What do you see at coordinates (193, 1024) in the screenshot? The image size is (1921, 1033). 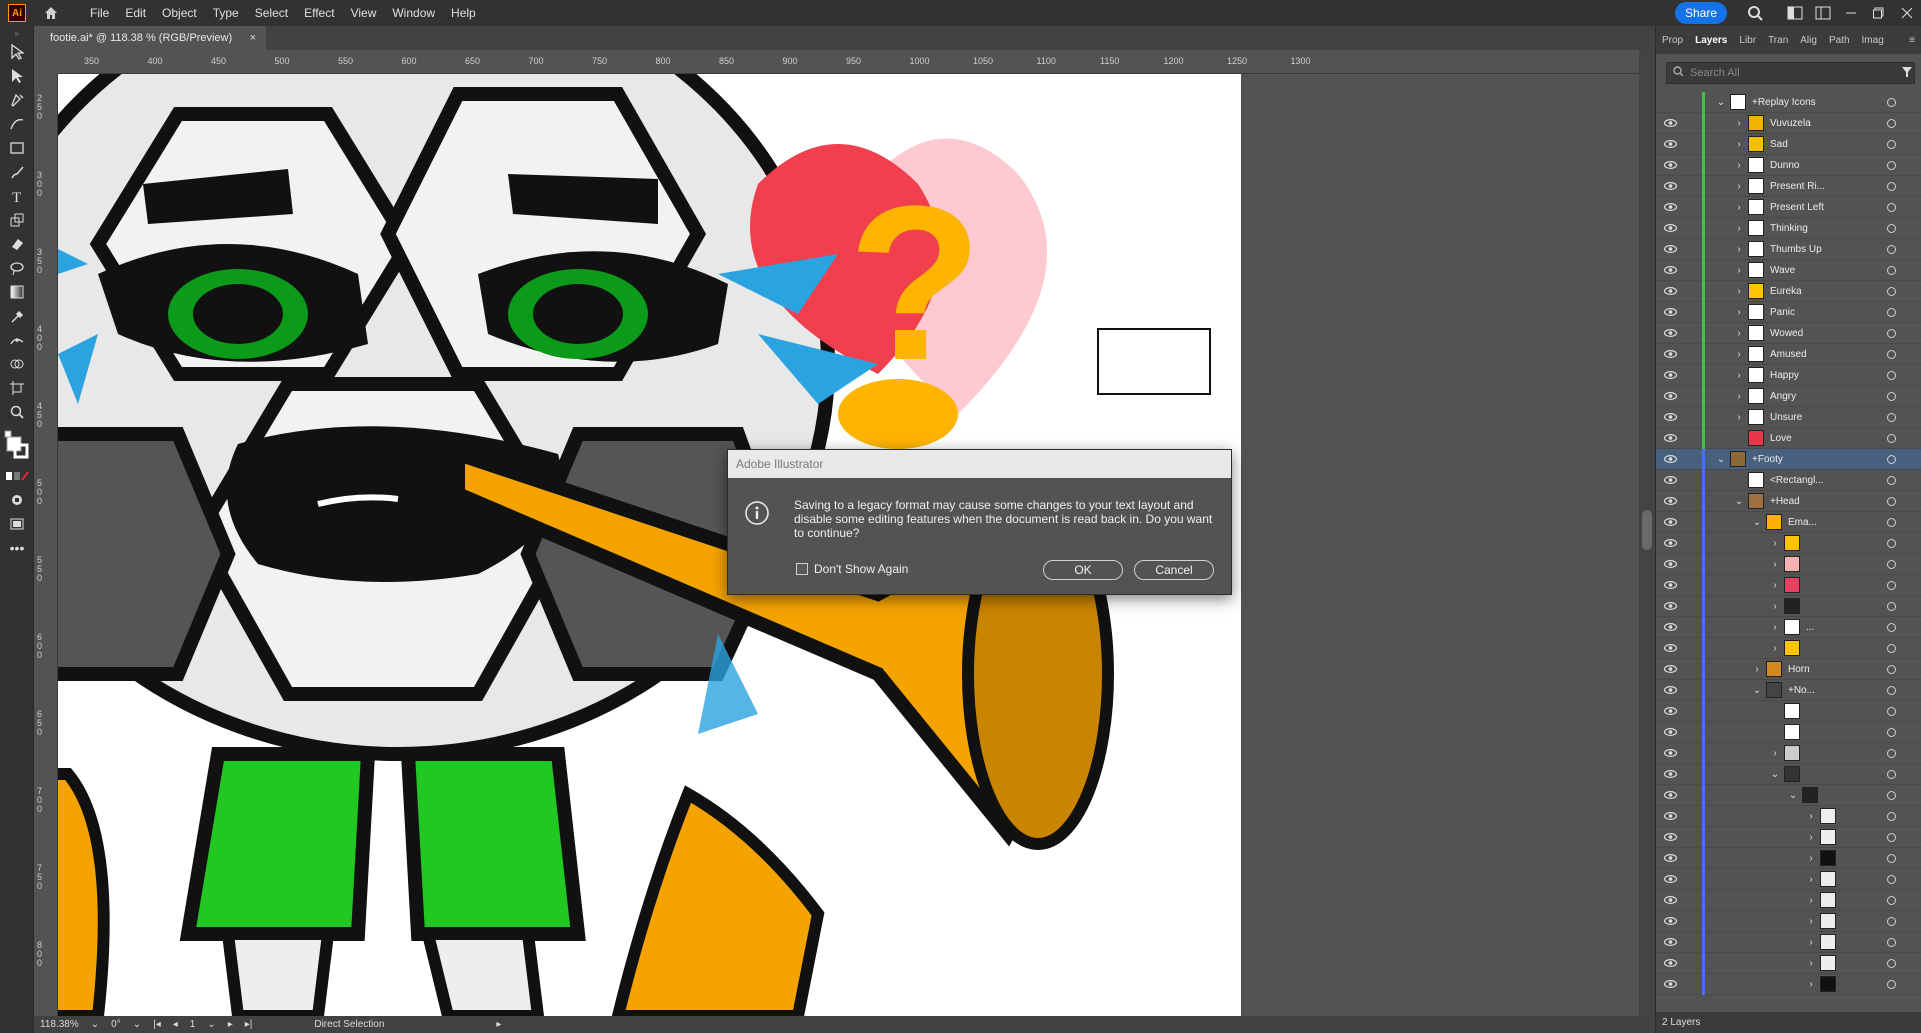 I see `artboard-number: 1` at bounding box center [193, 1024].